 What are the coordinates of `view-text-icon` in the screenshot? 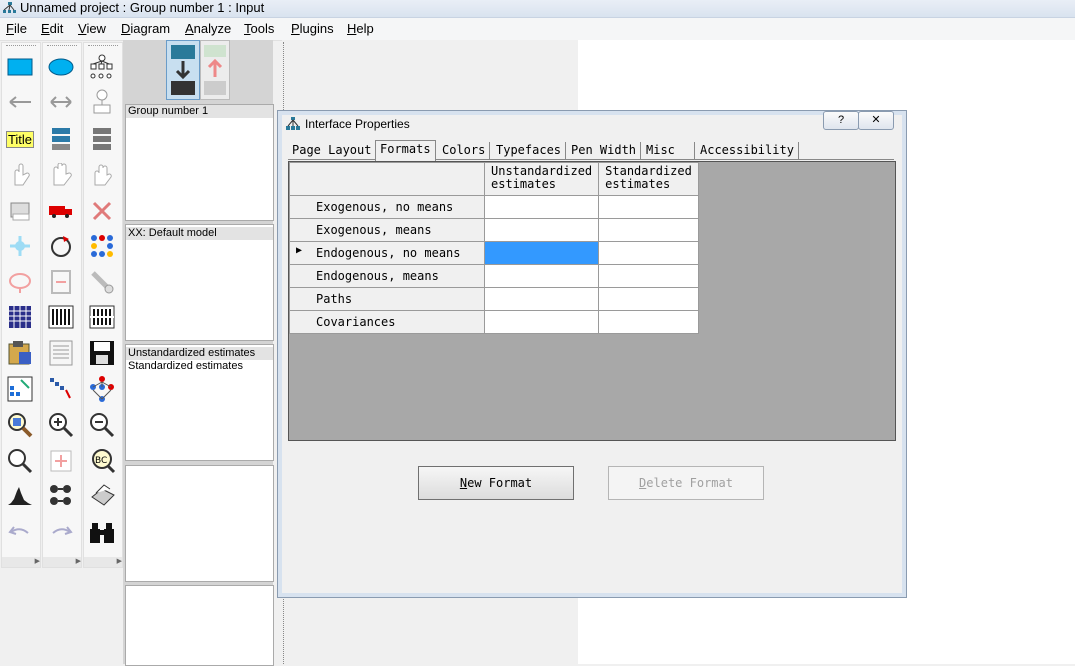 It's located at (61, 353).